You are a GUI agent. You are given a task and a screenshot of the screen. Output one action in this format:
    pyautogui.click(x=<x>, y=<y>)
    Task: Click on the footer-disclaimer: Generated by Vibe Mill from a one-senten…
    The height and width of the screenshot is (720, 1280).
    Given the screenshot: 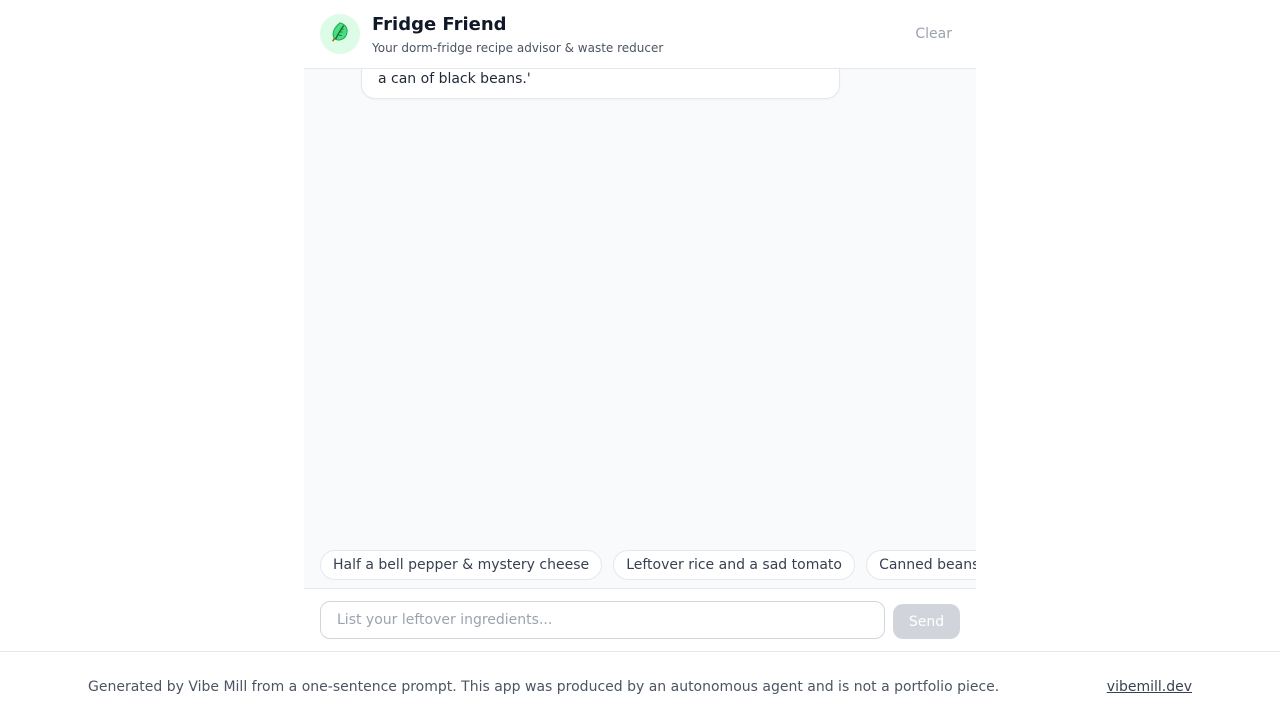 What is the action you would take?
    pyautogui.click(x=544, y=687)
    